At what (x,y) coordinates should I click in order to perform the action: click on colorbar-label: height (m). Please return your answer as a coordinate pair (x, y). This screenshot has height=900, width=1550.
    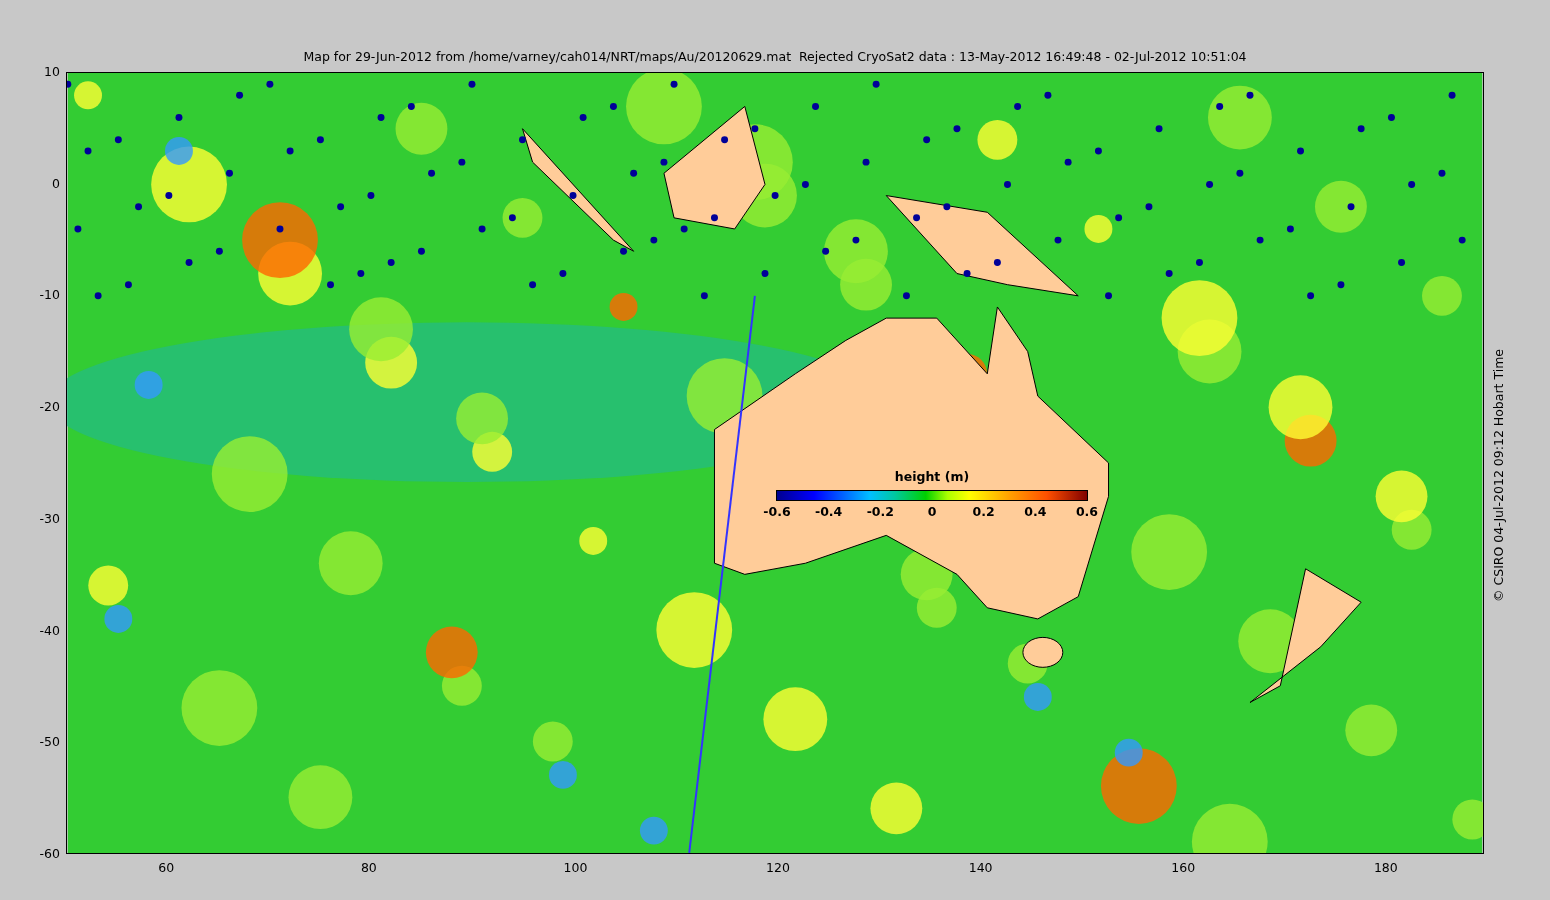
    Looking at the image, I should click on (932, 476).